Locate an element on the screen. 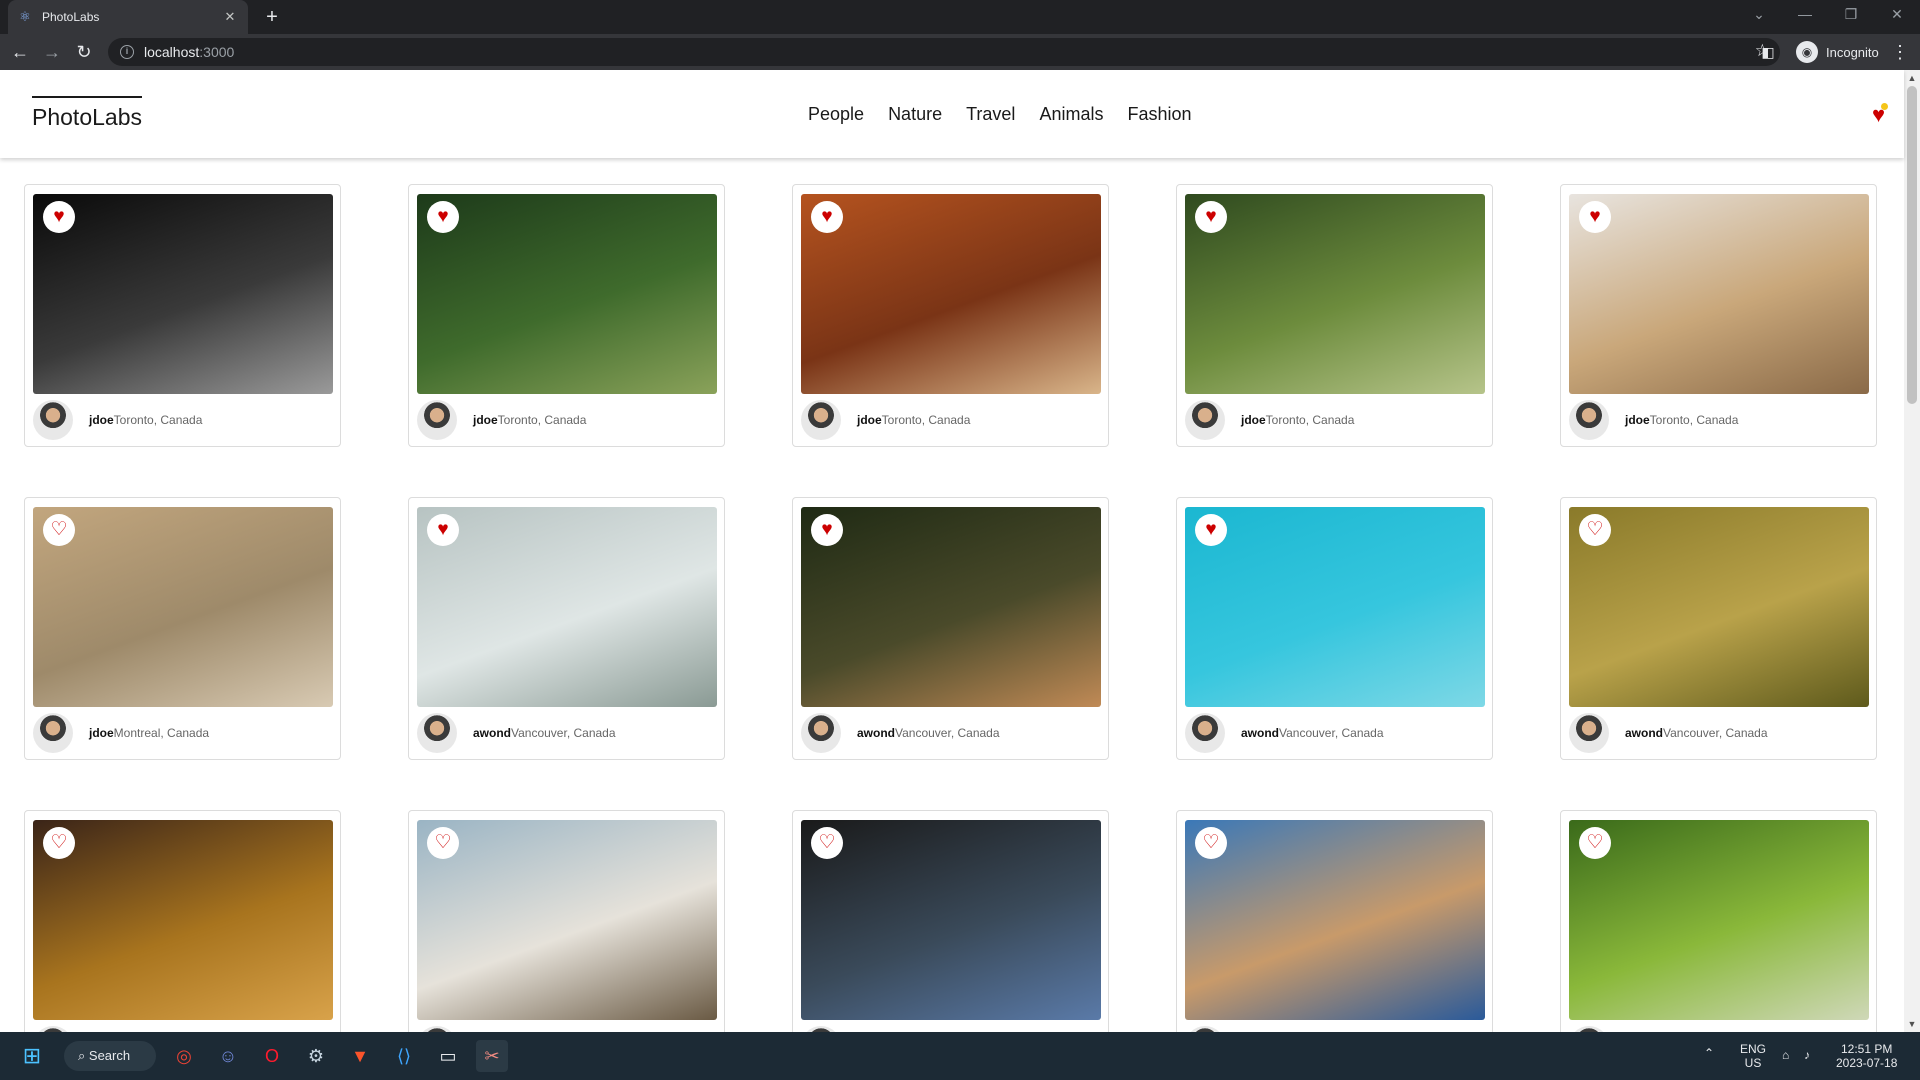 The image size is (1920, 1080). topic-travel: Travel is located at coordinates (990, 114).